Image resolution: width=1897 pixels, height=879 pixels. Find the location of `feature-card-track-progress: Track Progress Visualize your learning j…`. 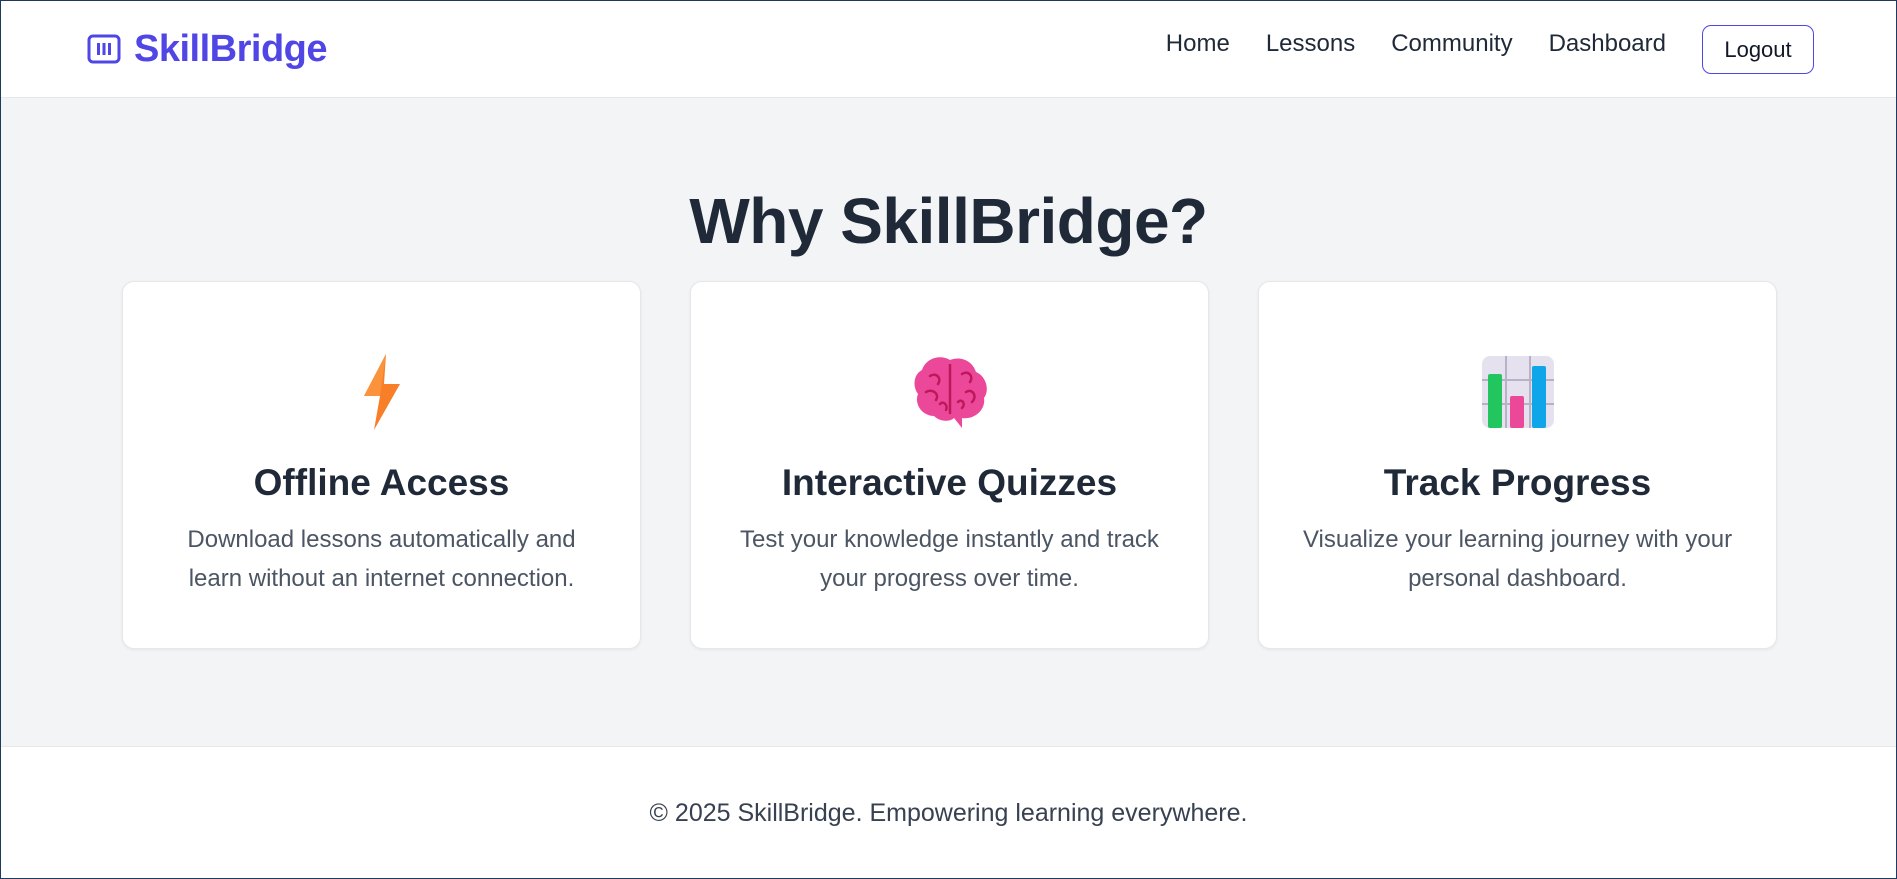

feature-card-track-progress: Track Progress Visualize your learning j… is located at coordinates (1517, 465).